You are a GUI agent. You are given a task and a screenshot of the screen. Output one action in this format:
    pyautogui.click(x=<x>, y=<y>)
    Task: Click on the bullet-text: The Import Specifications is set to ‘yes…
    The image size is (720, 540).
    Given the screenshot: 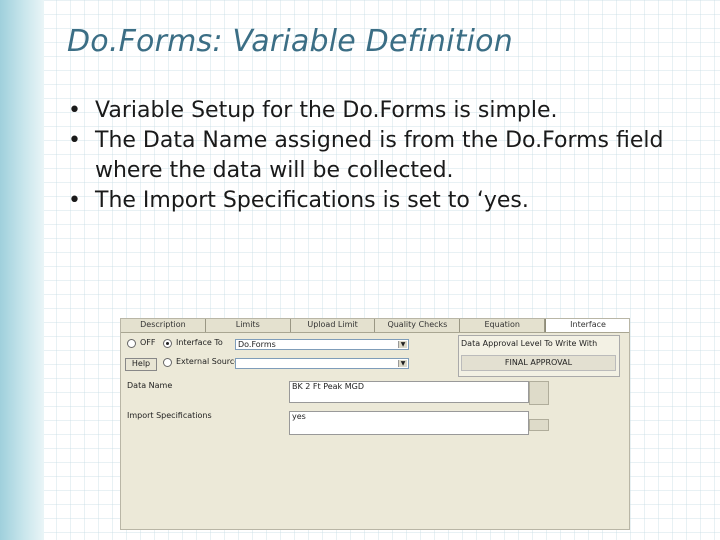 What is the action you would take?
    pyautogui.click(x=312, y=200)
    